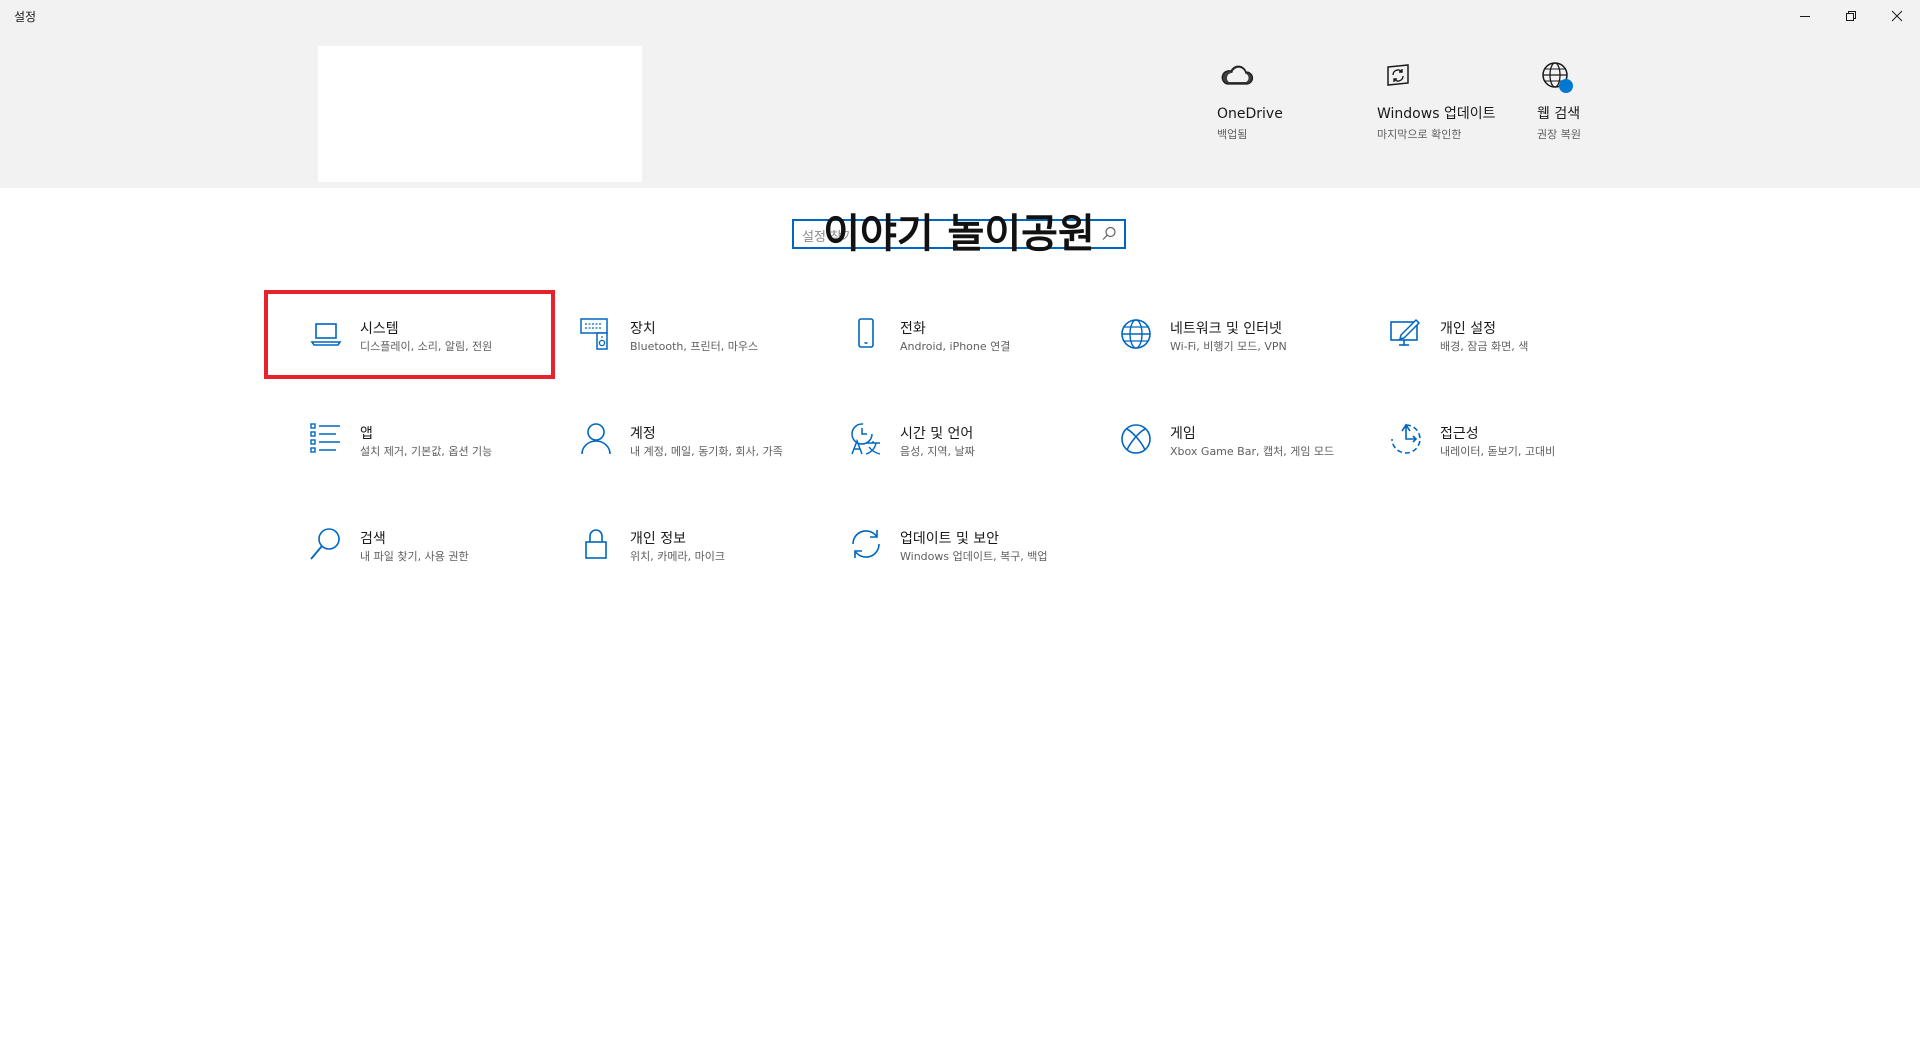 This screenshot has height=1040, width=1920. I want to click on devices-icon, so click(594, 334).